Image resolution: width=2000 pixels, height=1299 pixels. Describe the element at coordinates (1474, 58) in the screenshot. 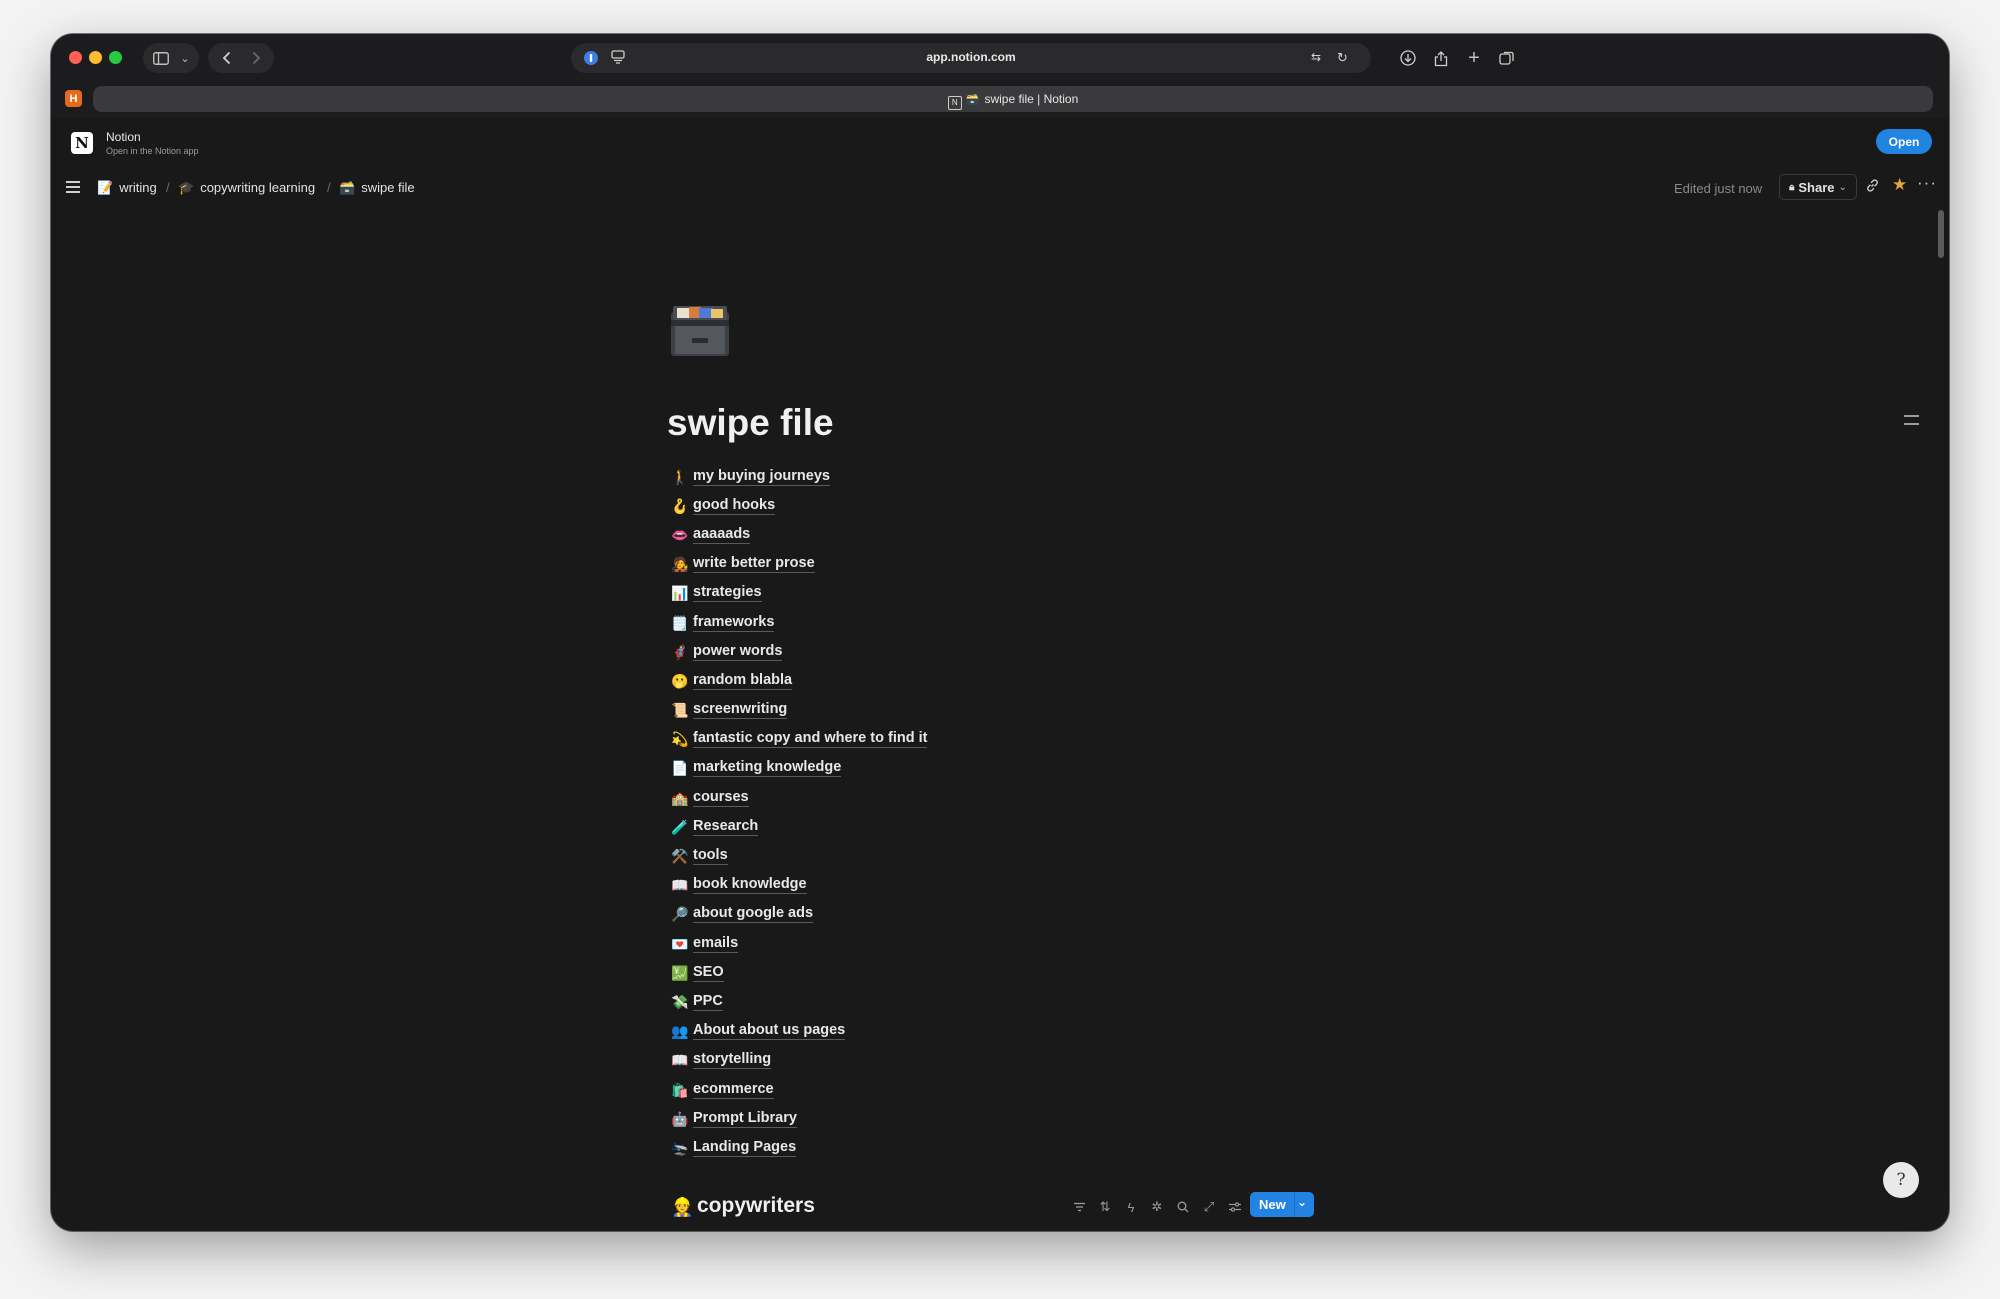

I see `new-tab-icon: +` at that location.